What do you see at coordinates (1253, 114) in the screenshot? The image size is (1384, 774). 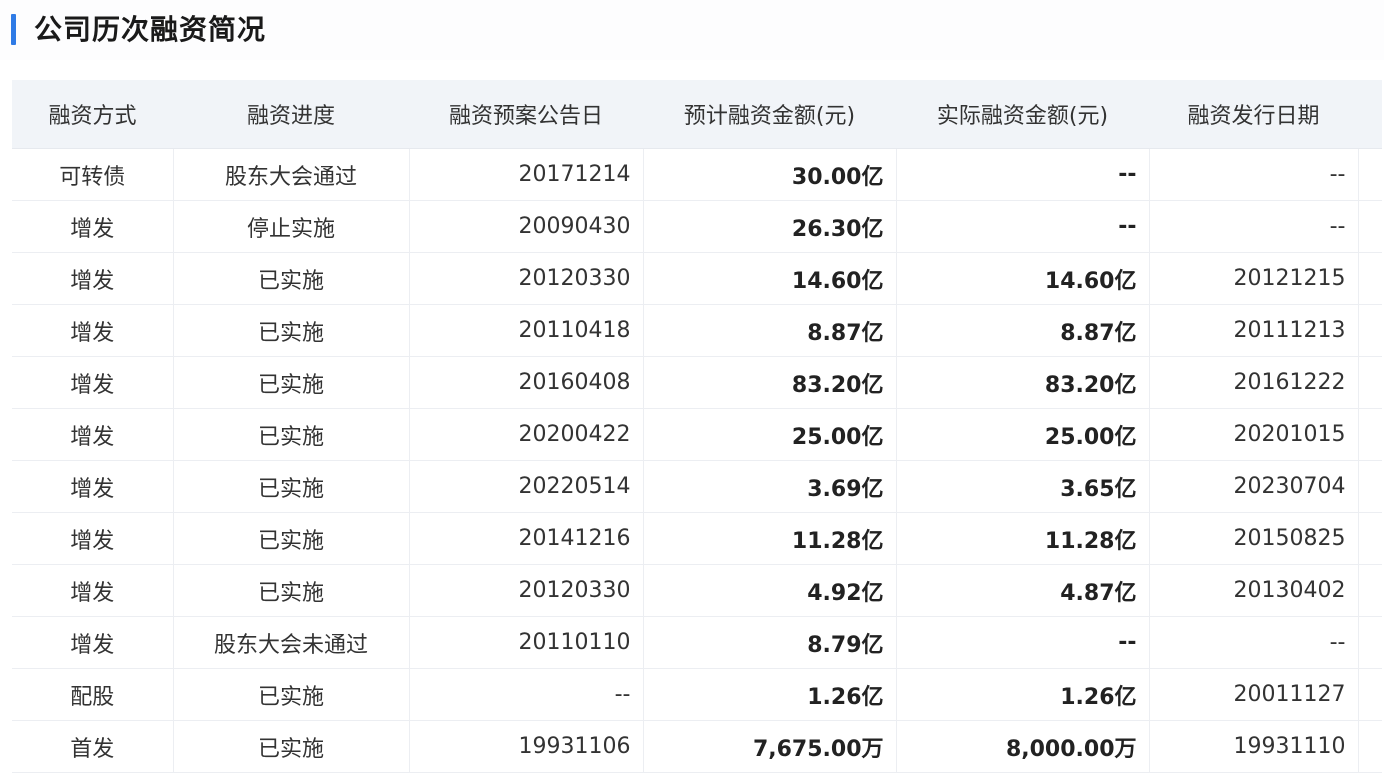 I see `column-header-issue-date: 融资发行日期` at bounding box center [1253, 114].